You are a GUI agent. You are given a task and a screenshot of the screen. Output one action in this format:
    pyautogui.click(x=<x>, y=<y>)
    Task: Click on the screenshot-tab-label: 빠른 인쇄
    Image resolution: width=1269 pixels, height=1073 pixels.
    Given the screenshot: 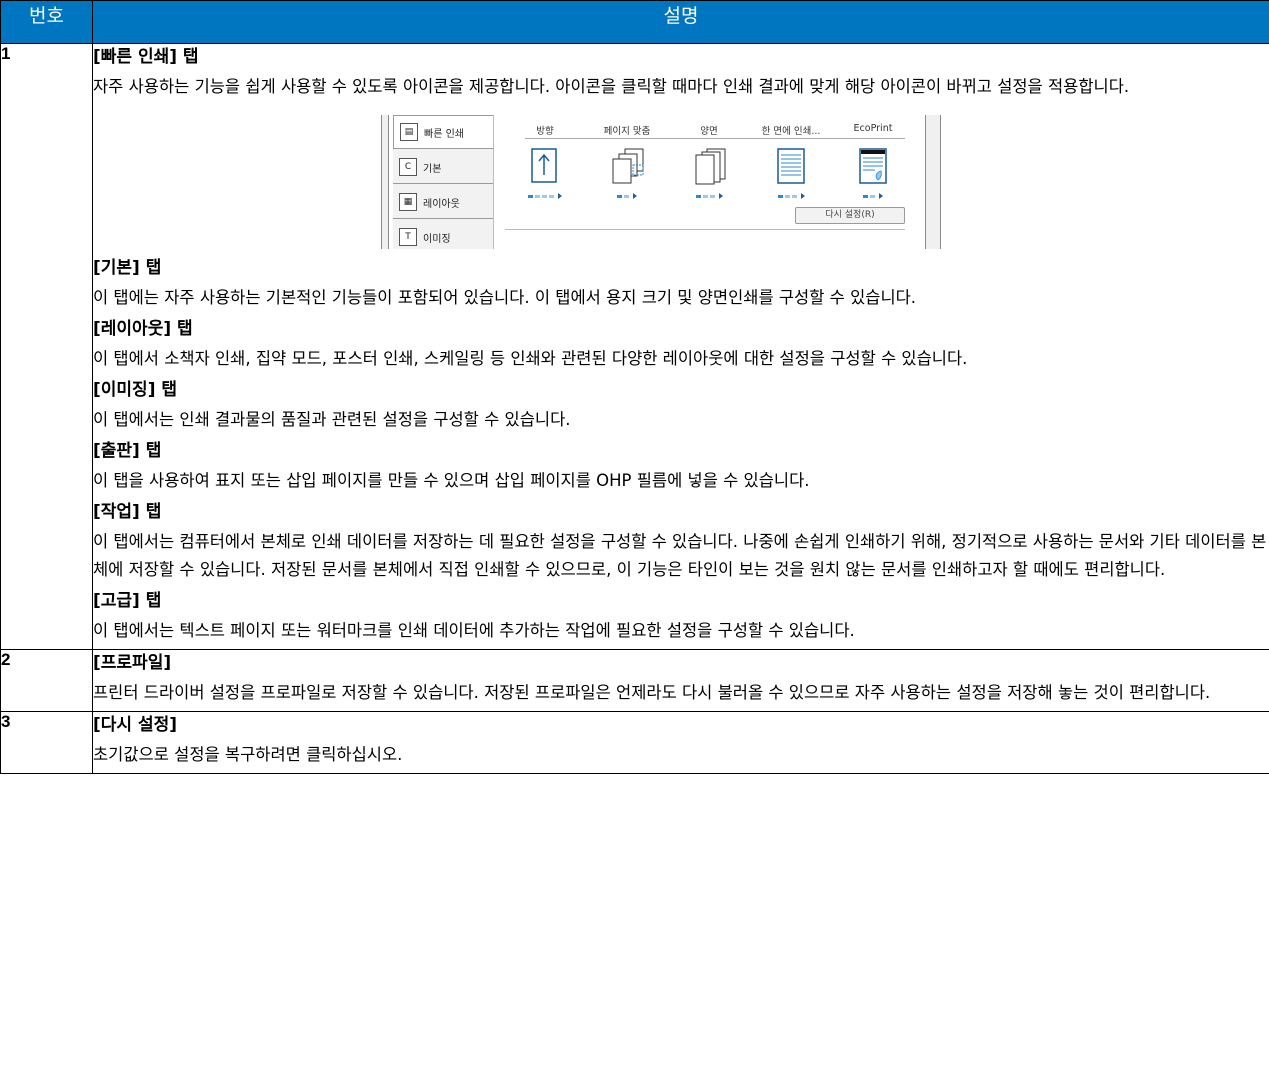 What is the action you would take?
    pyautogui.click(x=444, y=134)
    